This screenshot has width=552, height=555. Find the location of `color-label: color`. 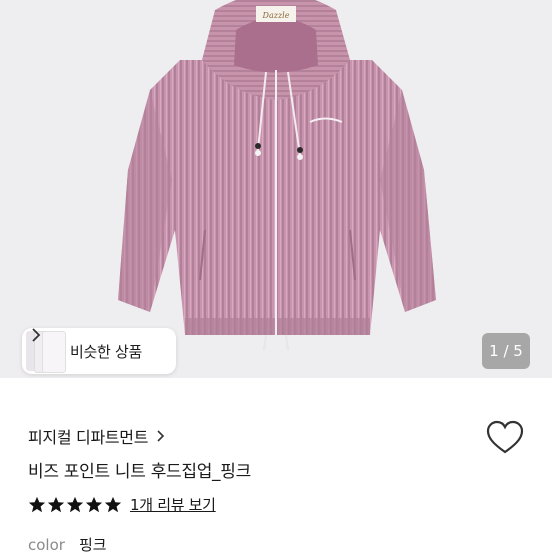

color-label: color is located at coordinates (46, 544).